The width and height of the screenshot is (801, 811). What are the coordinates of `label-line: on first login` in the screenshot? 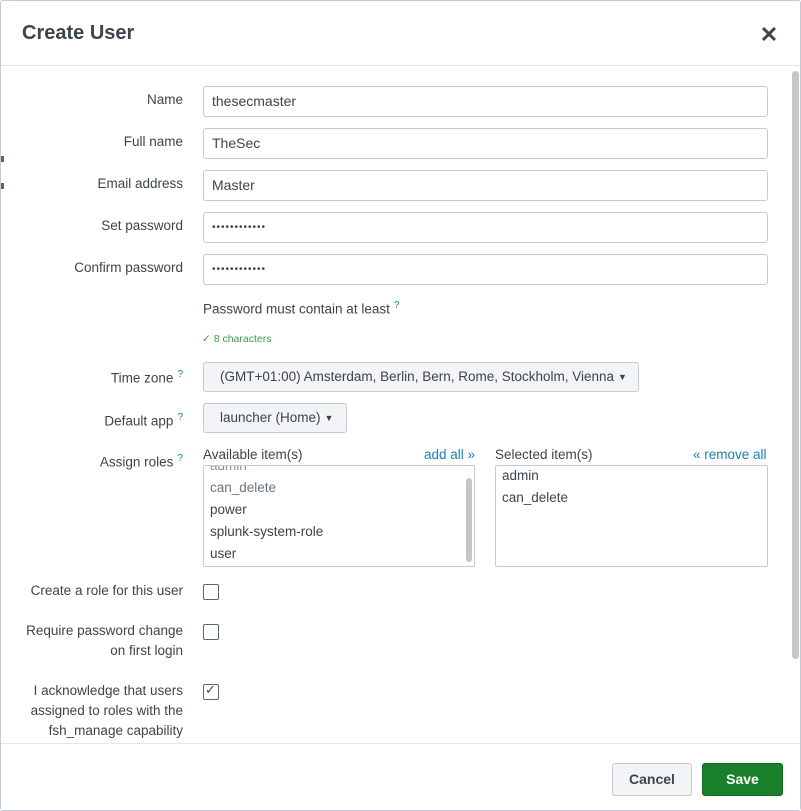 It's located at (146, 650).